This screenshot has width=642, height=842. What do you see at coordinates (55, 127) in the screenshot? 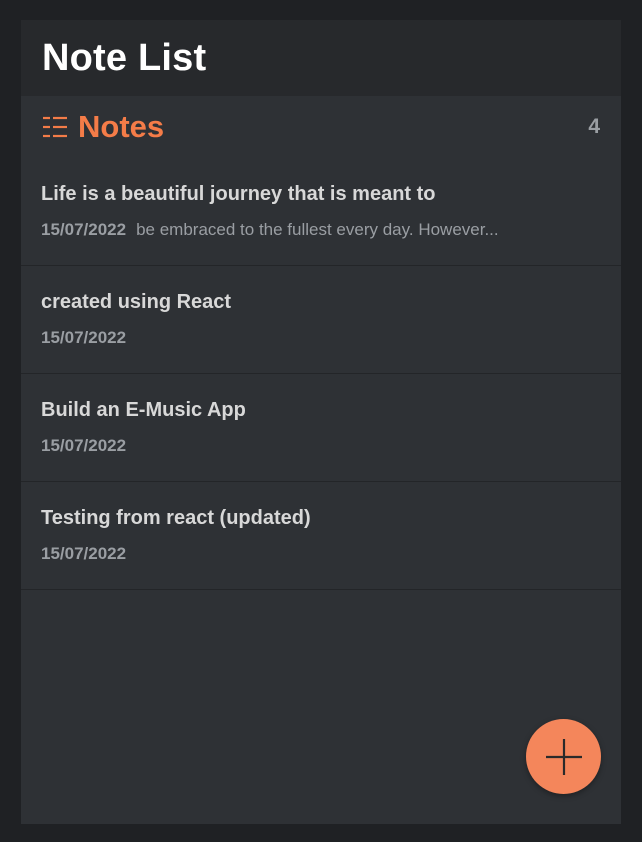
I see `list-icon` at bounding box center [55, 127].